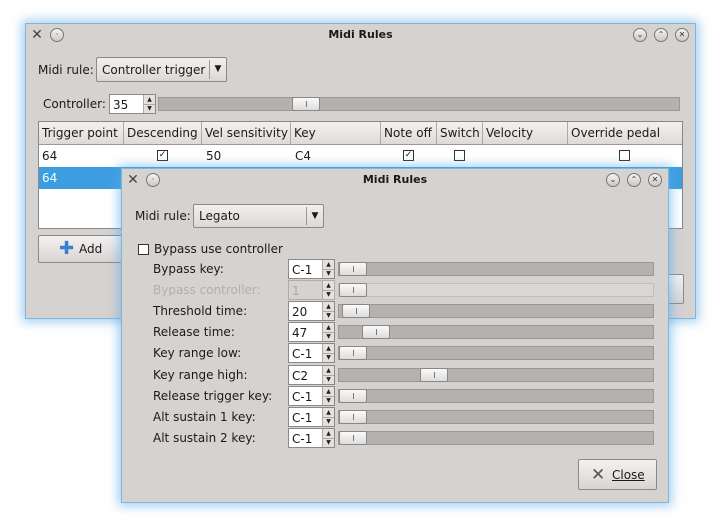 The width and height of the screenshot is (720, 529). Describe the element at coordinates (218, 249) in the screenshot. I see `bypass-use-controller-label: Bypass use controller` at that location.